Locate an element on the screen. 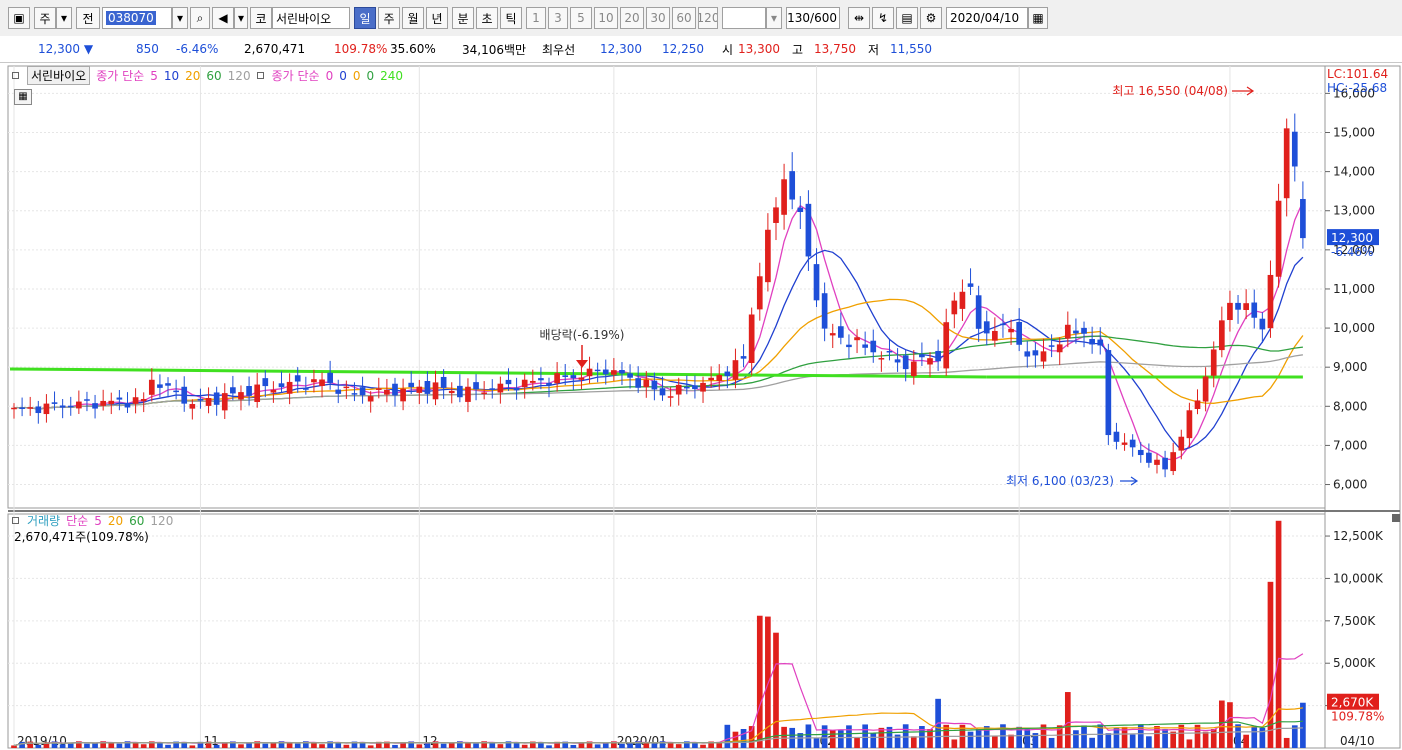 This screenshot has width=1402, height=750. period-week-button: 주 is located at coordinates (389, 18).